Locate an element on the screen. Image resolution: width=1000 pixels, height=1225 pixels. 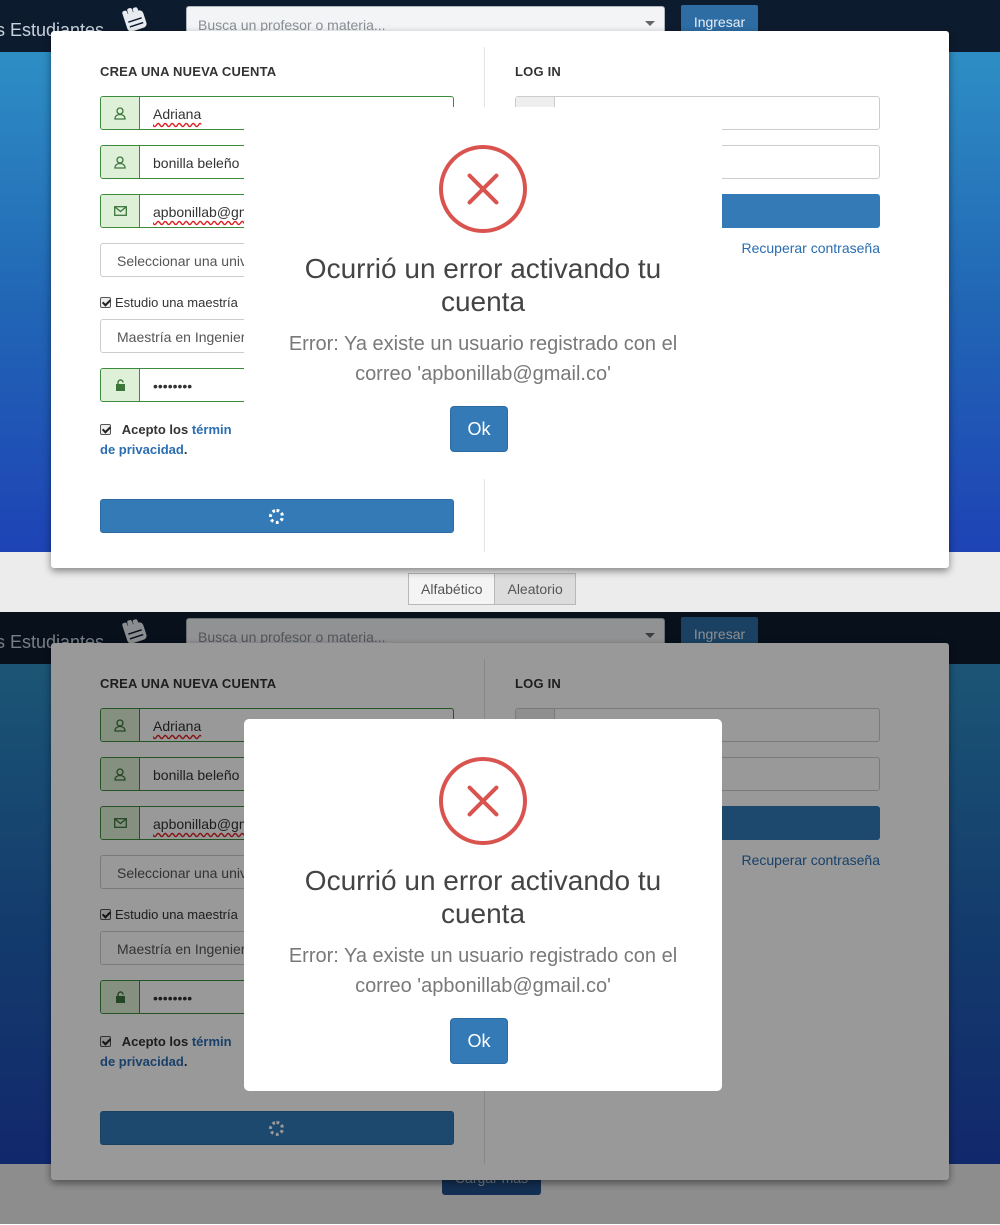
envelope-icon is located at coordinates (120, 211).